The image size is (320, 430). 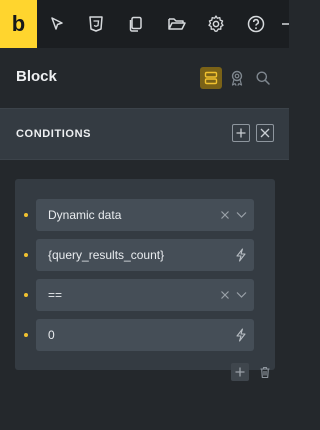 I want to click on add-condition-button, so click(x=240, y=372).